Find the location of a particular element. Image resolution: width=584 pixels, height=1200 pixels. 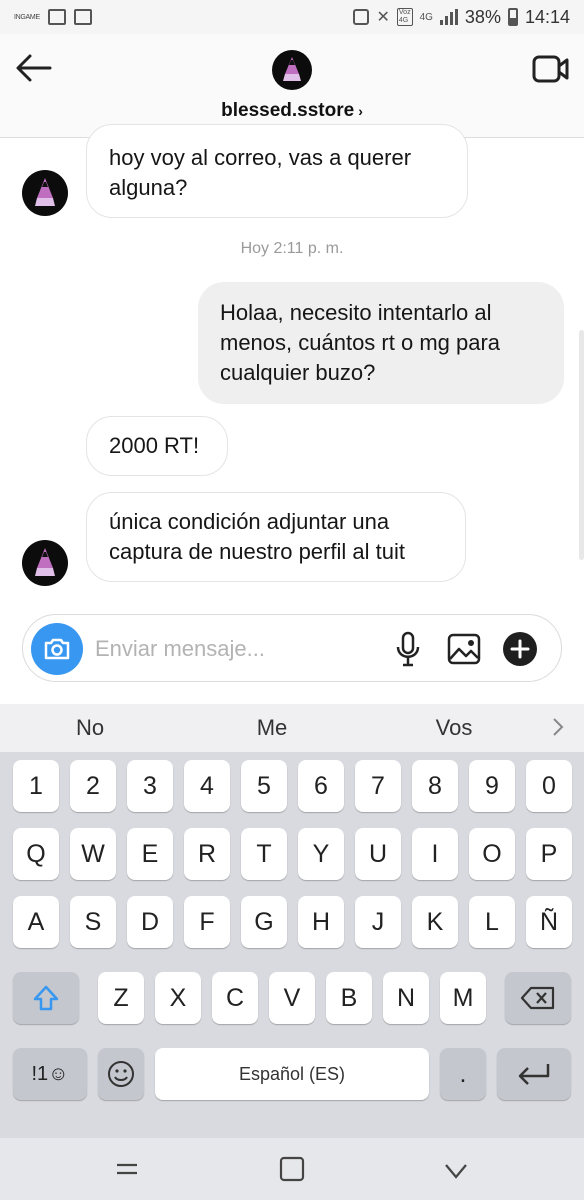

smiley-icon is located at coordinates (121, 1074).